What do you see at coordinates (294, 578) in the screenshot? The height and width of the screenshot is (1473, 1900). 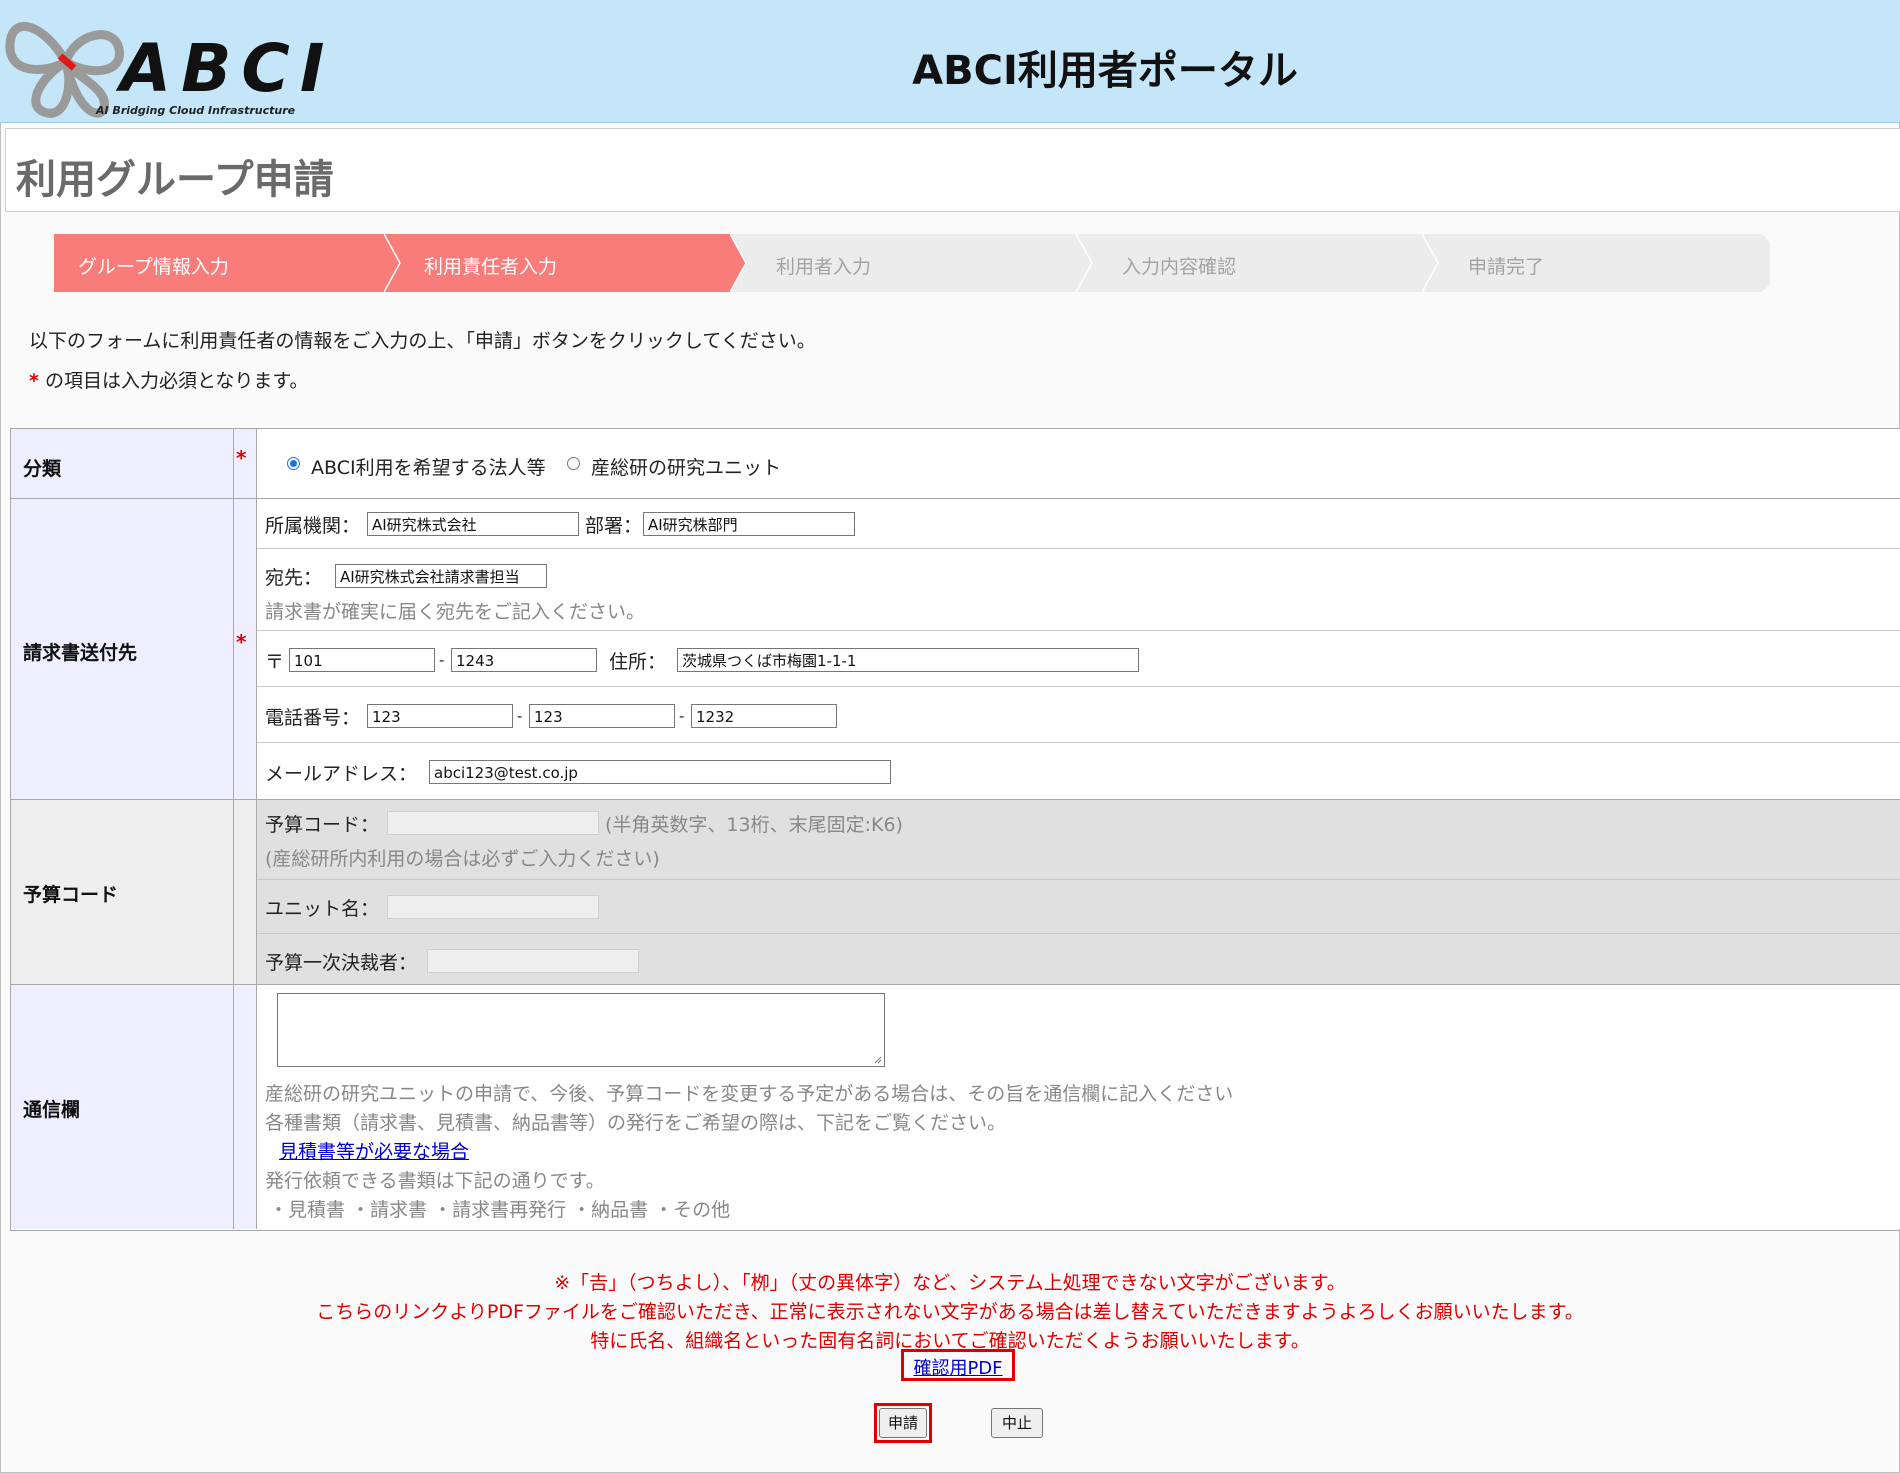 I see `addressee-label: 宛先：` at bounding box center [294, 578].